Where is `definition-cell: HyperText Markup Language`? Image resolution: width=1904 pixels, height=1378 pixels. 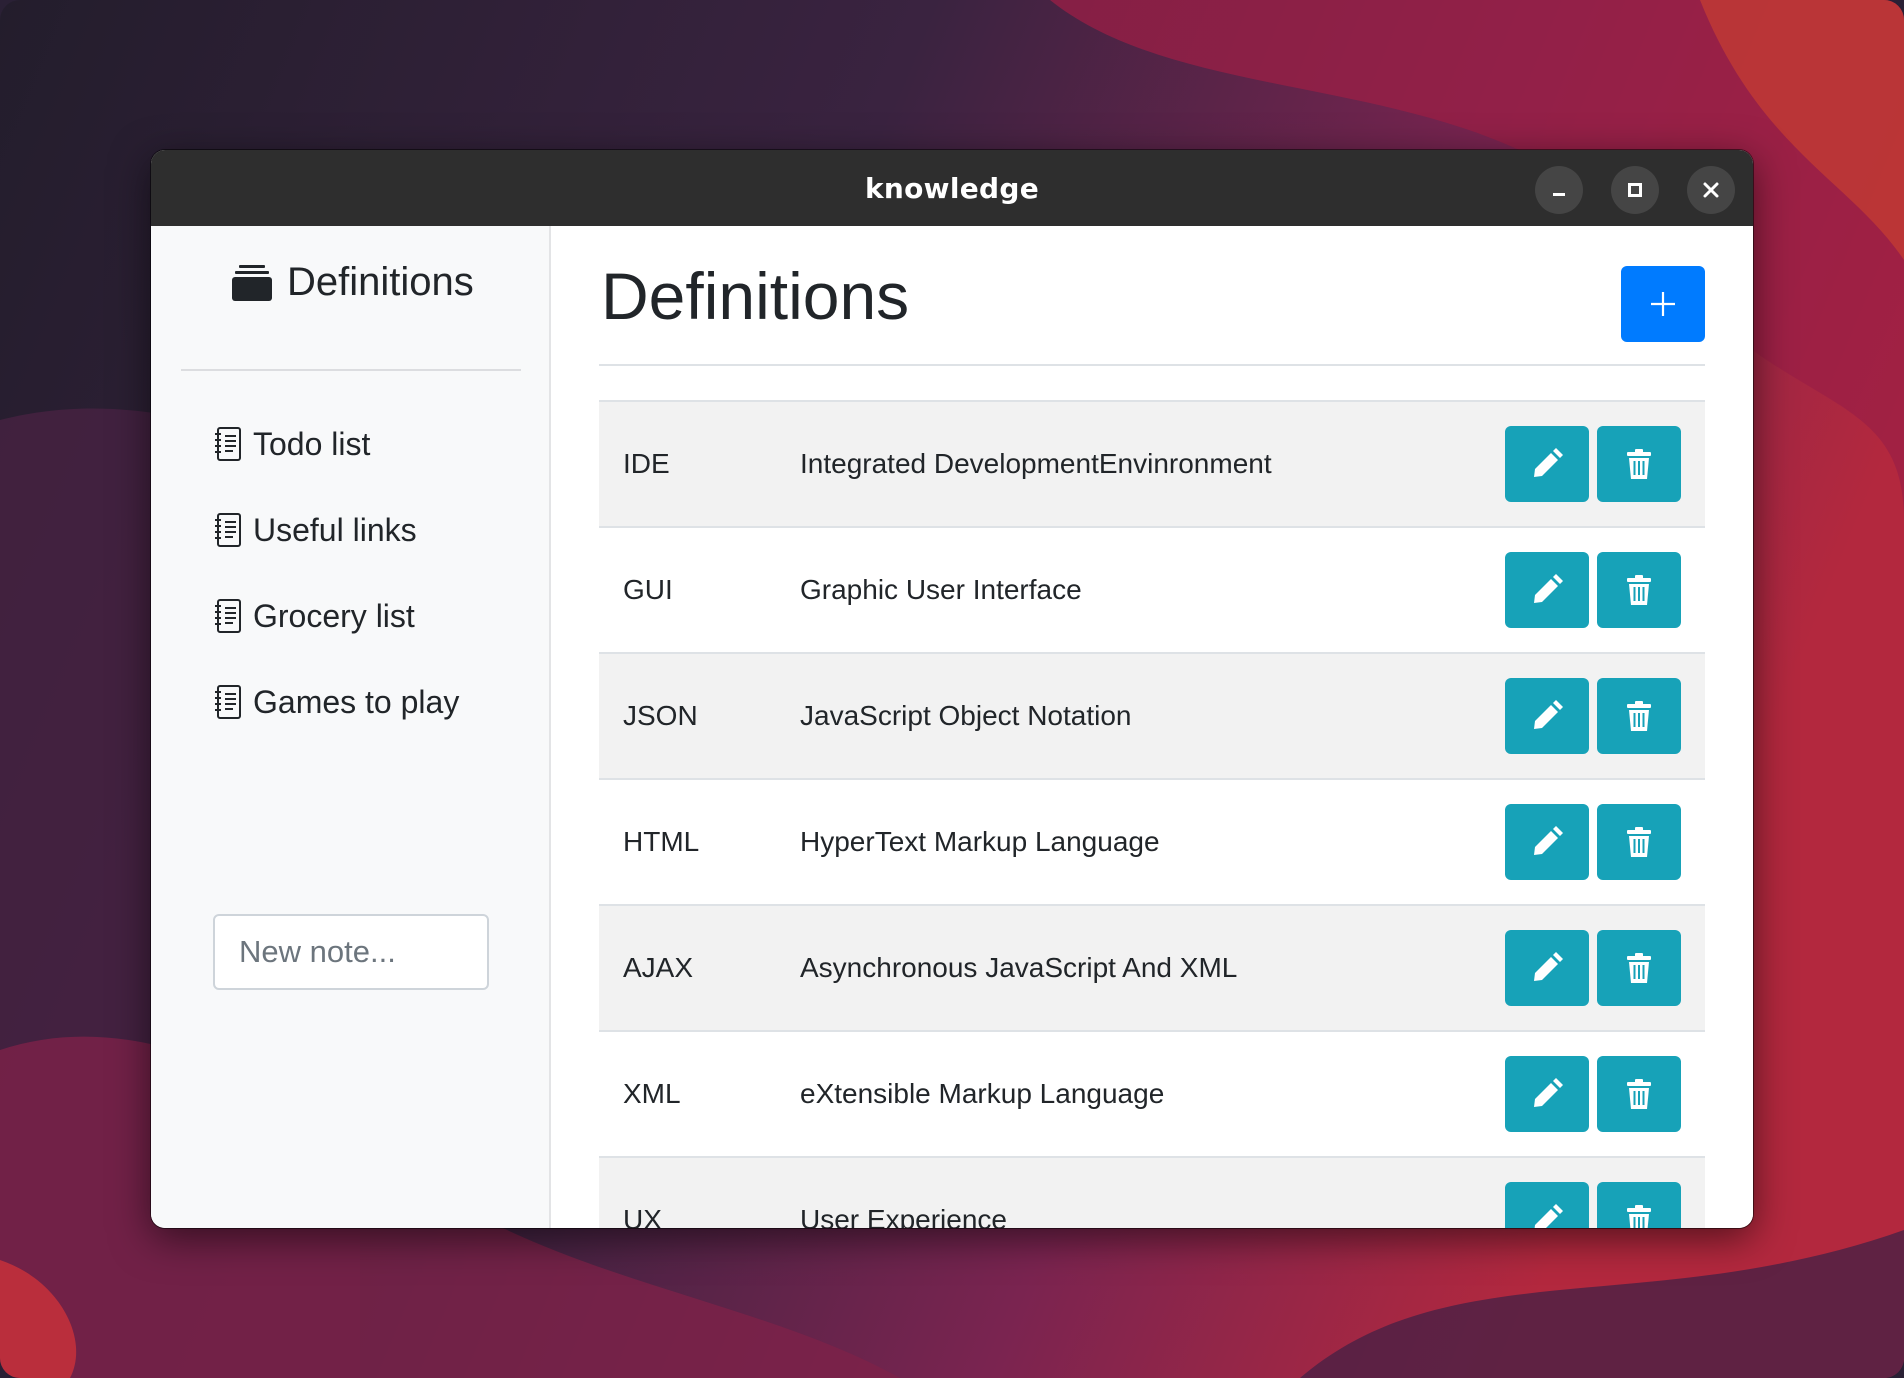
definition-cell: HyperText Markup Language is located at coordinates (980, 841).